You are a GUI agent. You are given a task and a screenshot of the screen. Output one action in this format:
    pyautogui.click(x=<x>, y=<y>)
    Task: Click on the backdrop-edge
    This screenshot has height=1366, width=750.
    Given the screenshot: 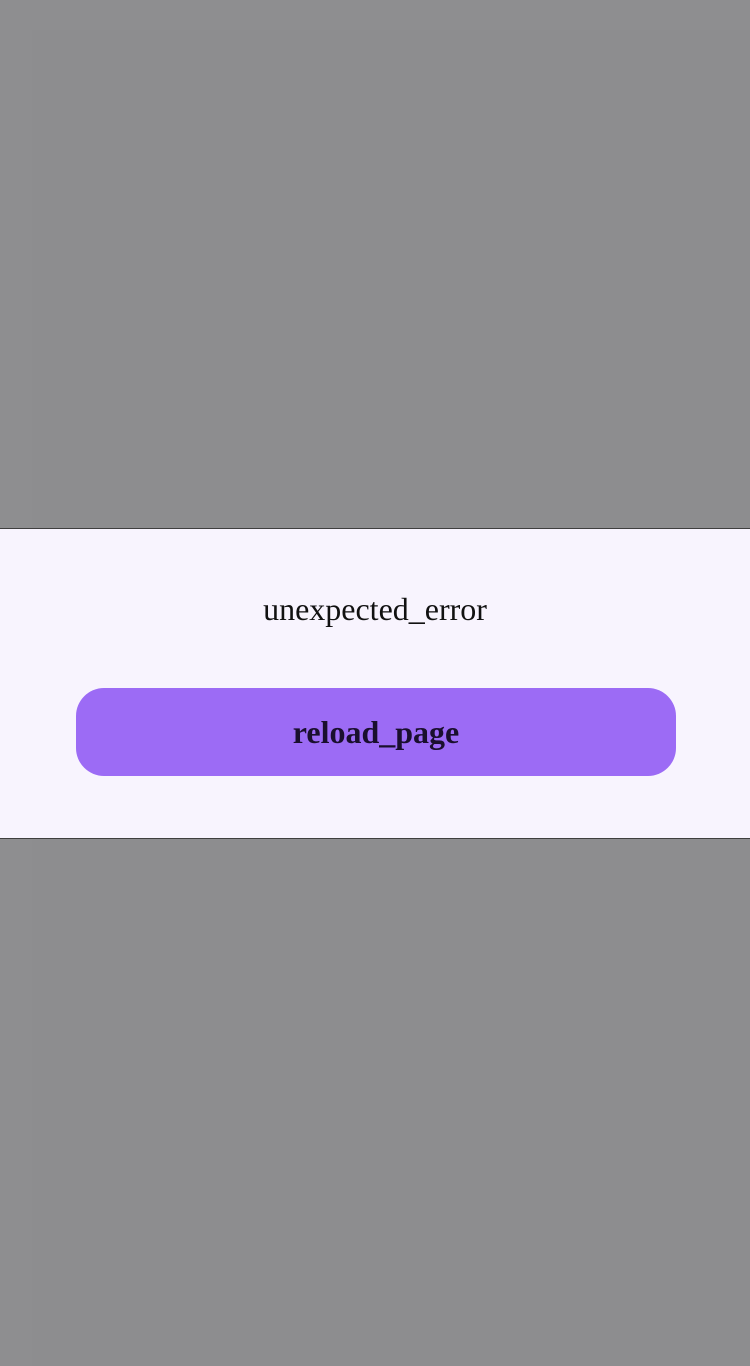 What is the action you would take?
    pyautogui.click(x=375, y=15)
    